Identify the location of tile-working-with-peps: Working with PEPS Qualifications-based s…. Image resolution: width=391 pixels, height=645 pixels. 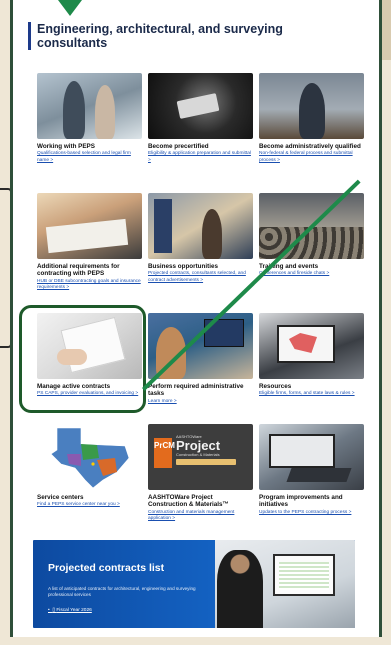
(89, 118).